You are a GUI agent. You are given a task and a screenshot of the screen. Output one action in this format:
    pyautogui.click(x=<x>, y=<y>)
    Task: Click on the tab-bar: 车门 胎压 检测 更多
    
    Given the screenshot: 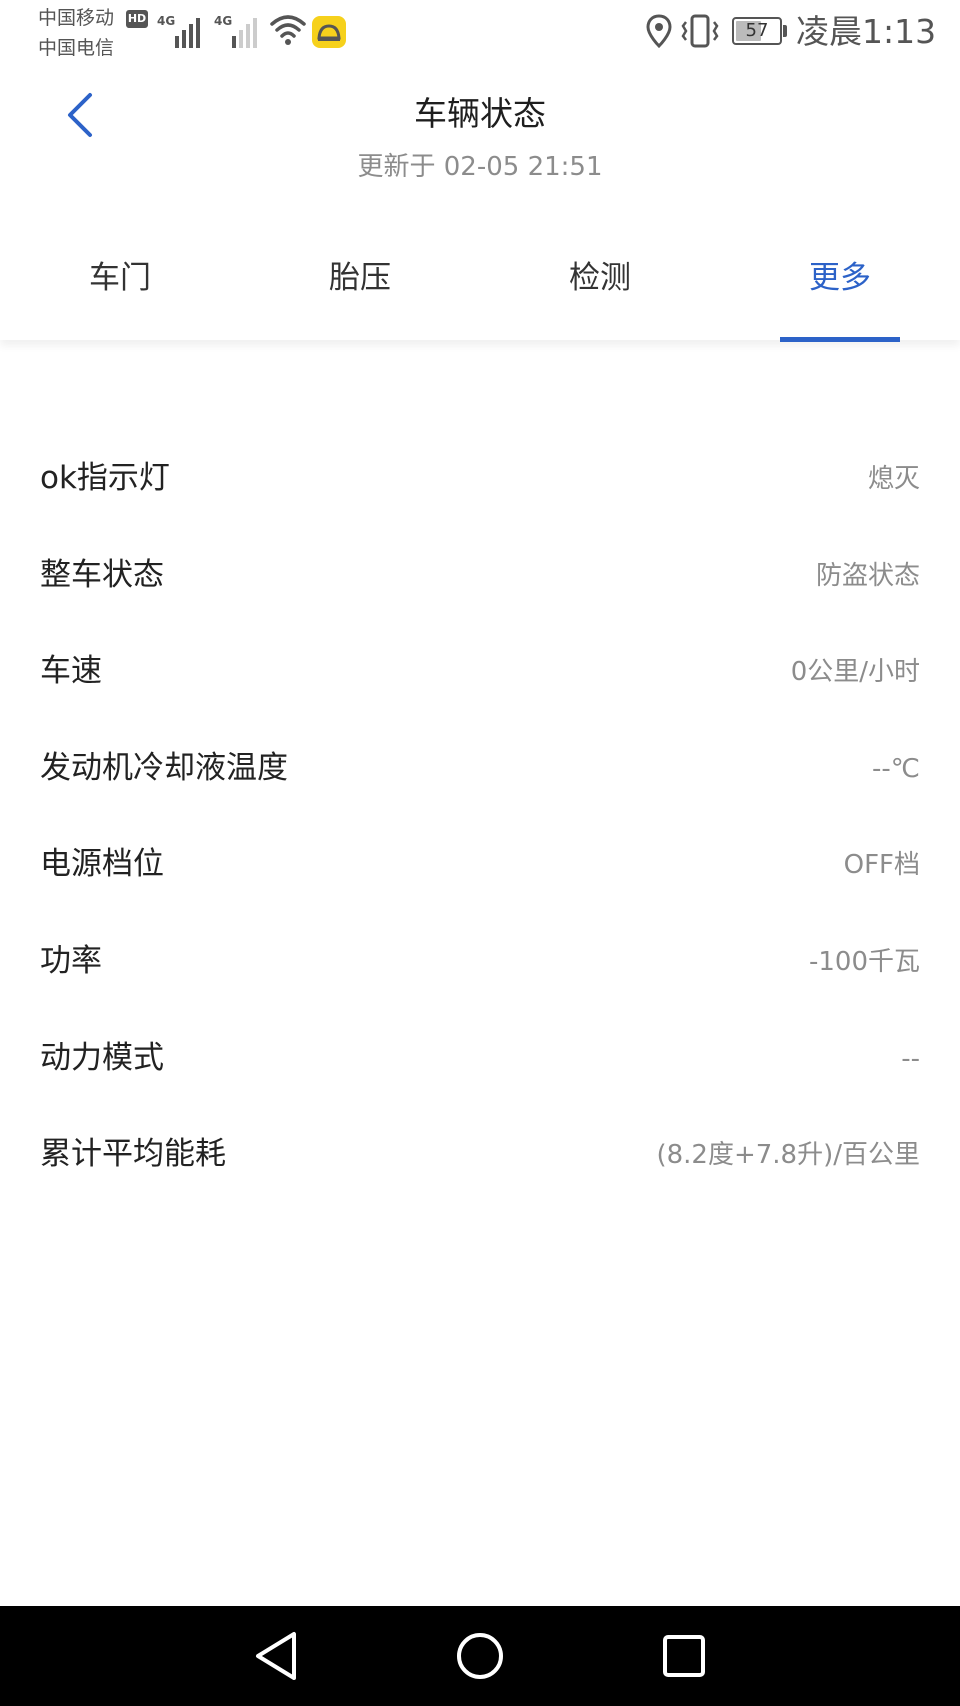 What is the action you would take?
    pyautogui.click(x=480, y=290)
    